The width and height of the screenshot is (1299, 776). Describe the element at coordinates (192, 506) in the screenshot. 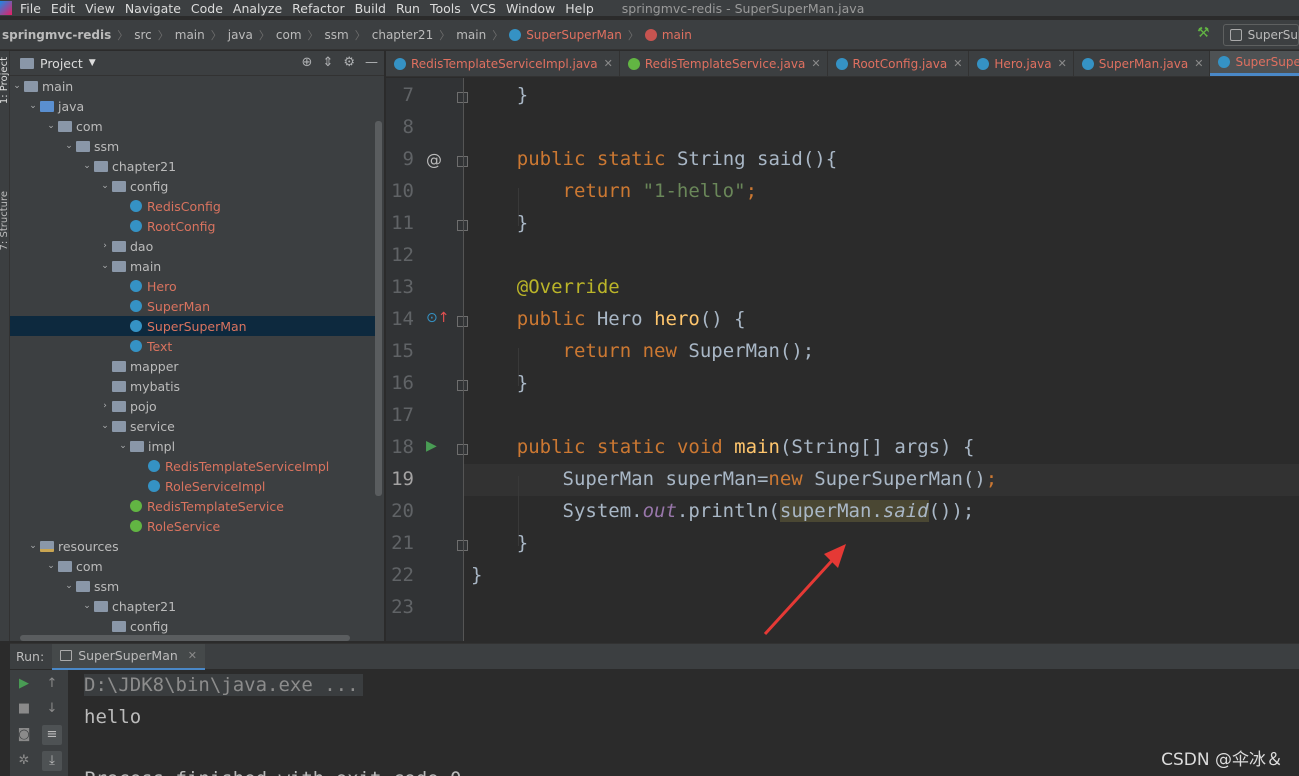

I see `tree-item-redistemplateservice: RedisTemplateService` at that location.